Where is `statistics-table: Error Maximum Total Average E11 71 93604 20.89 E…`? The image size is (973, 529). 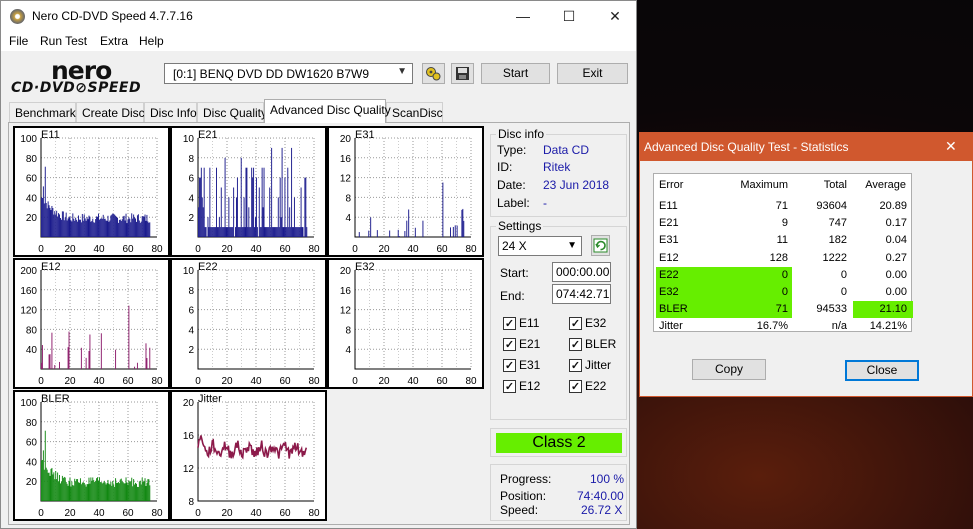 statistics-table: Error Maximum Total Average E11 71 93604 20.89 E… is located at coordinates (783, 252).